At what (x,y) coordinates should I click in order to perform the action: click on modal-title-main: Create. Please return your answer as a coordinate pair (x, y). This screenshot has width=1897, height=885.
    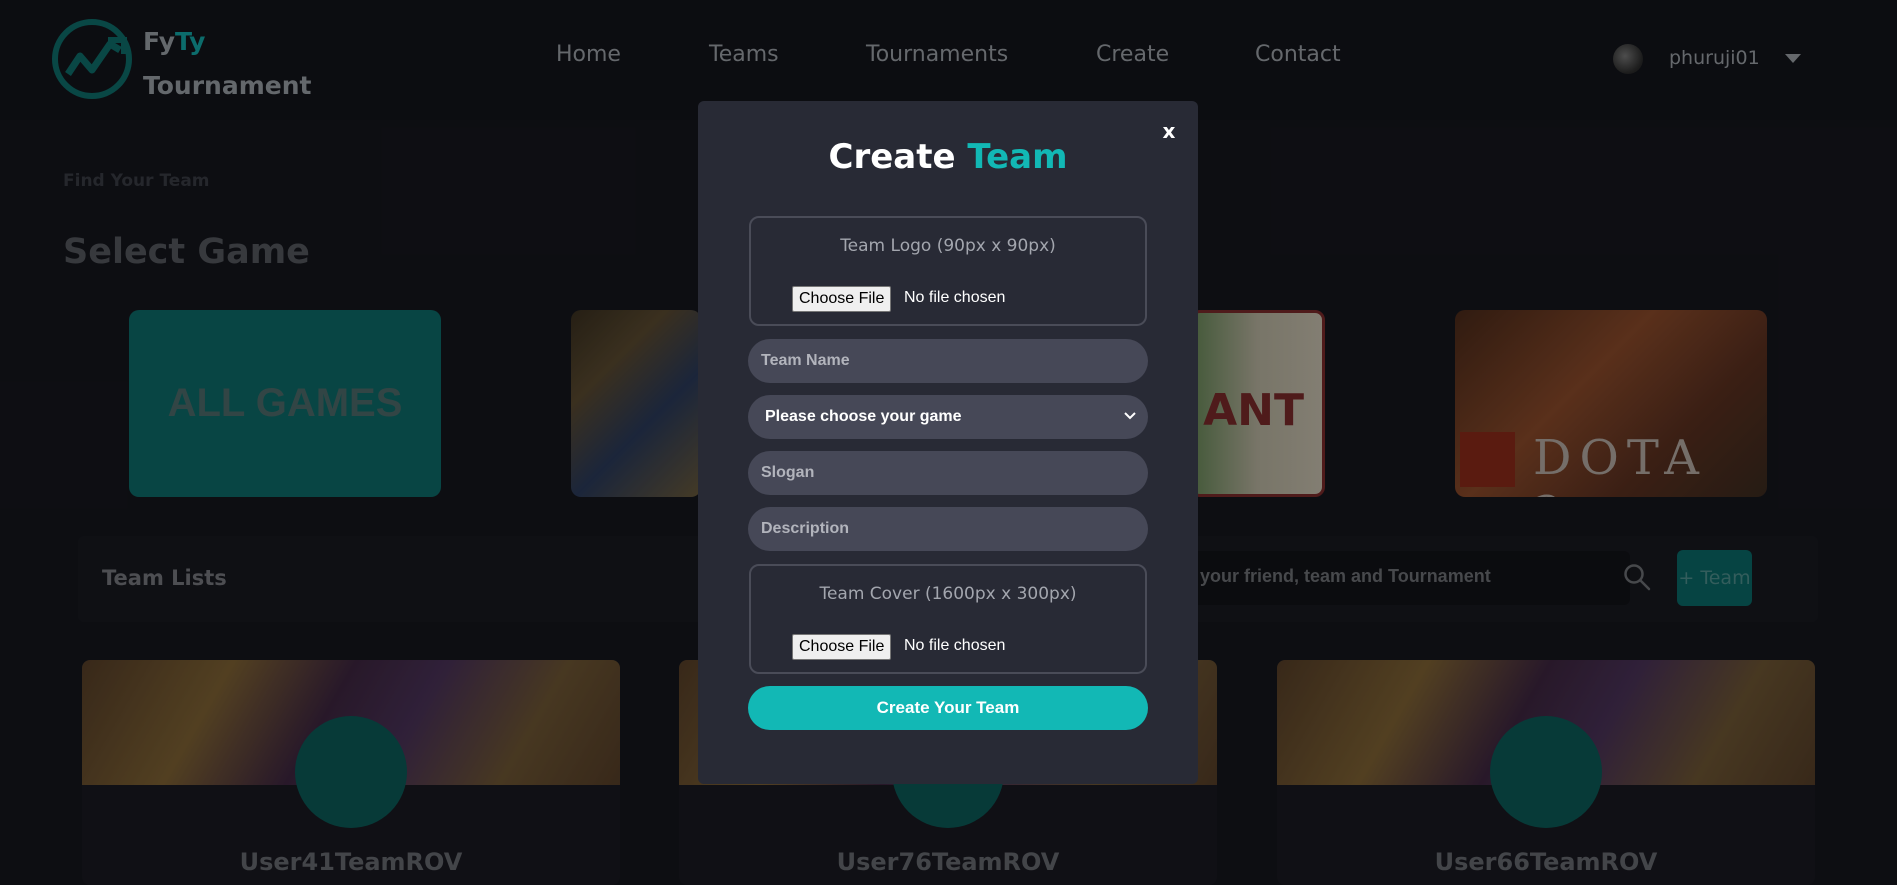
    Looking at the image, I should click on (892, 157).